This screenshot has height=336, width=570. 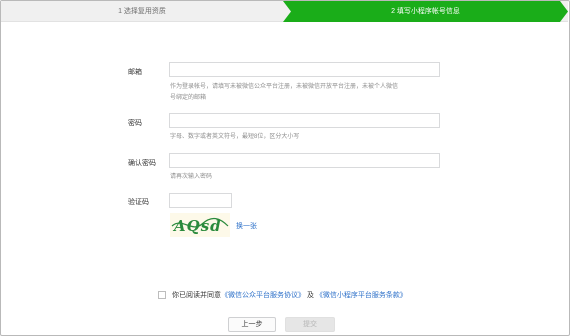 I want to click on password-hint: 字母、数字或者英文符号，最短8位，区分大小写, so click(x=235, y=137).